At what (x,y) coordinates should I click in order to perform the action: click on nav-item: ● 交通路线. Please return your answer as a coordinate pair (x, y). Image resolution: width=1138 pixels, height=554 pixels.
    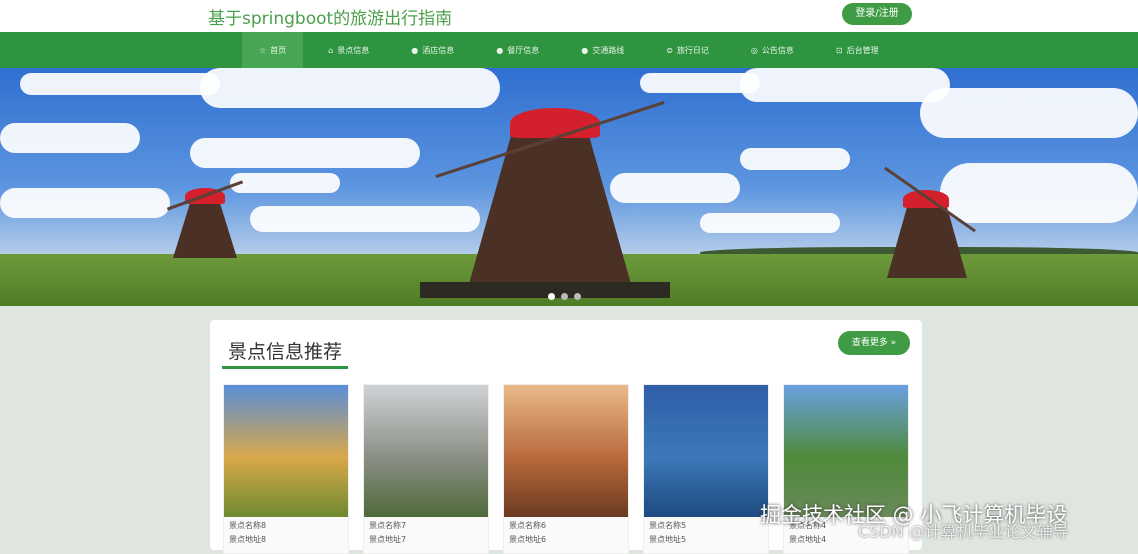
    Looking at the image, I should click on (602, 50).